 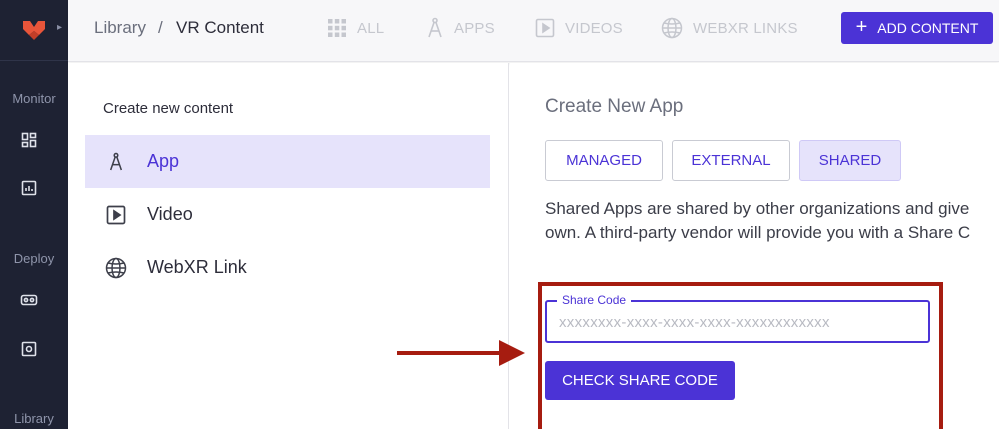 What do you see at coordinates (928, 28) in the screenshot?
I see `add-content-label: ADD CONTENT` at bounding box center [928, 28].